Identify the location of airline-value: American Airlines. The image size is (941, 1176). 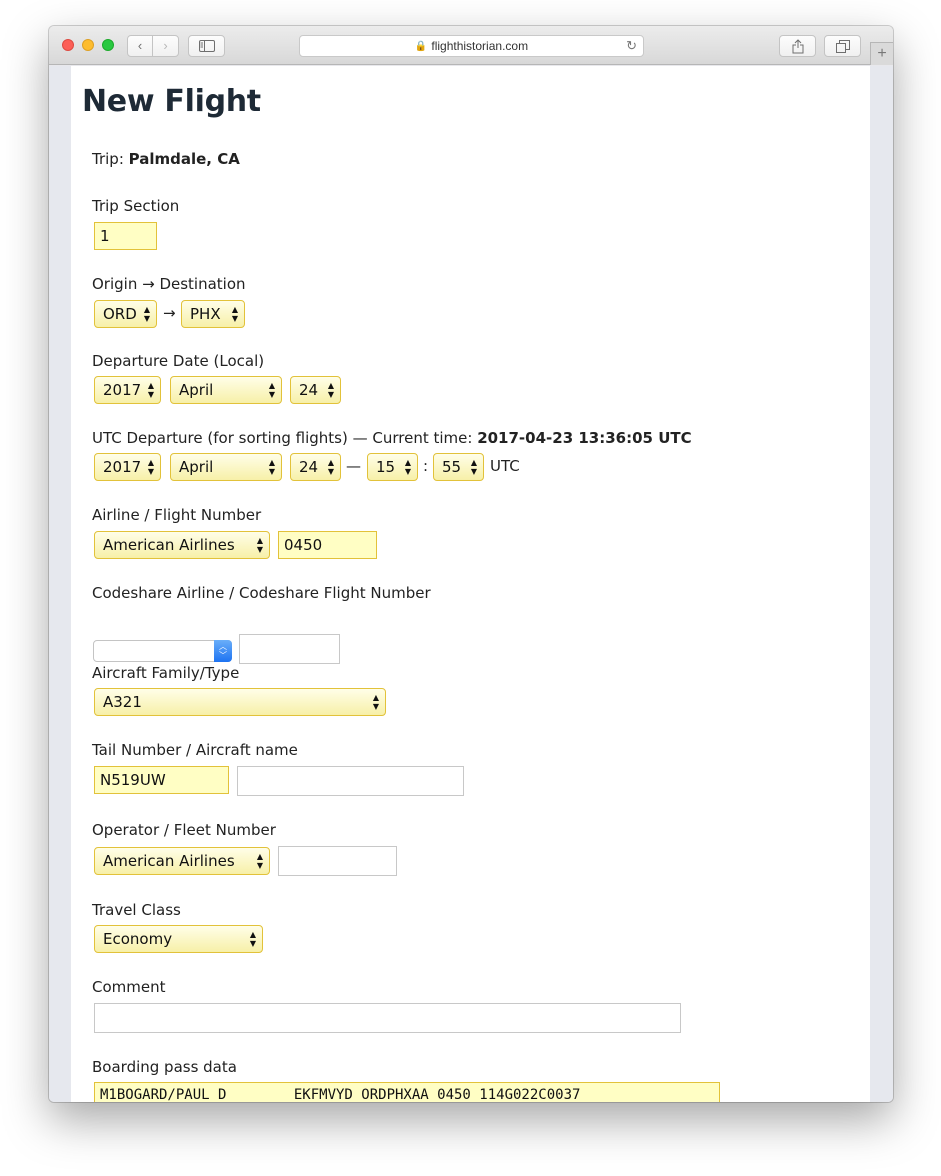
(169, 545).